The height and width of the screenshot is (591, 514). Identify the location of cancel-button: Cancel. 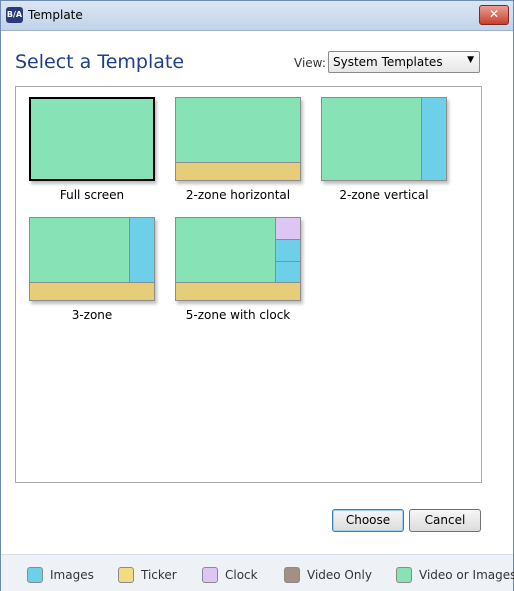
(445, 520).